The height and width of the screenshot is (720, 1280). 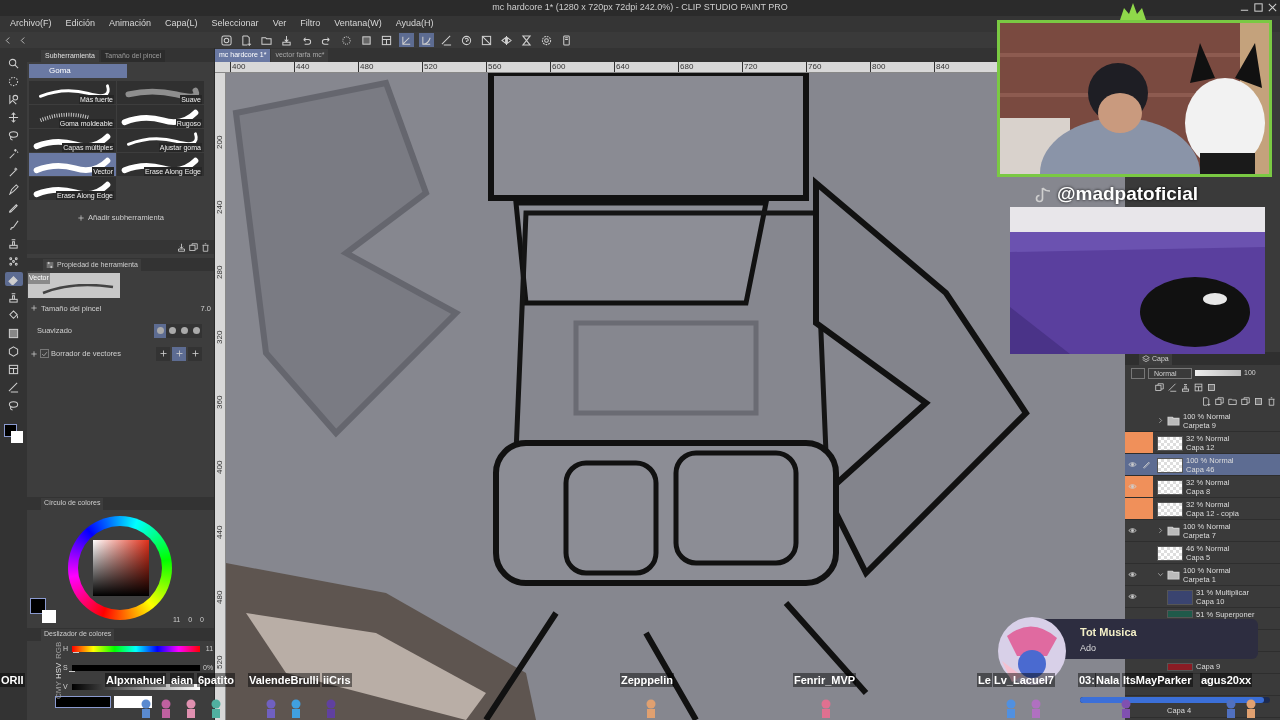 What do you see at coordinates (1170, 553) in the screenshot?
I see `layer-thumbnail` at bounding box center [1170, 553].